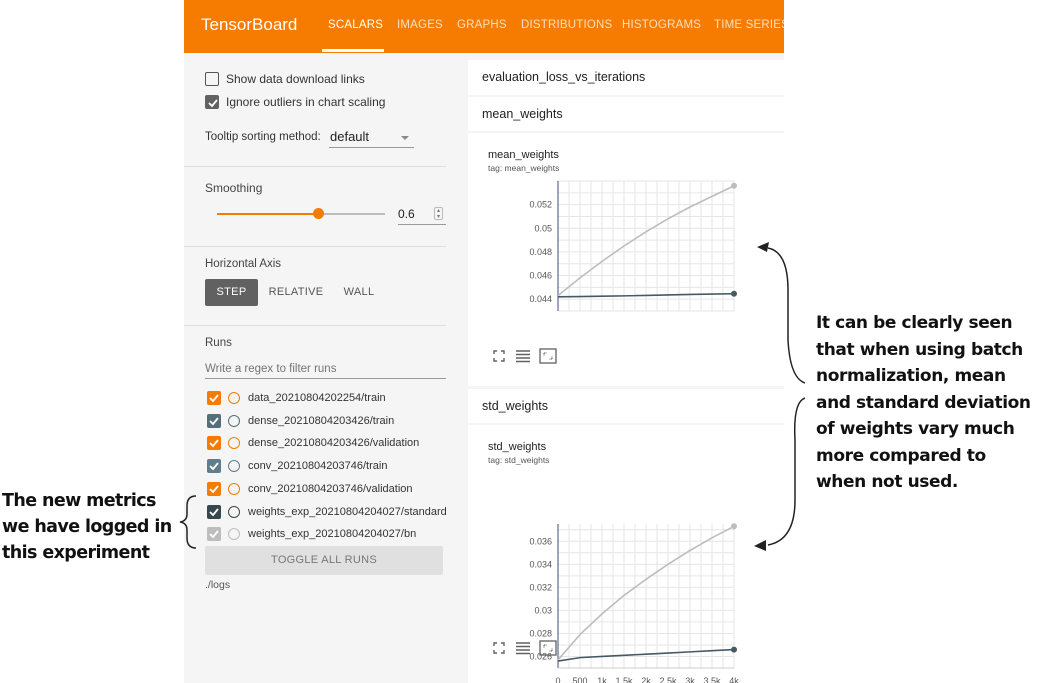 This screenshot has width=1042, height=683. I want to click on upper-arrow-curve, so click(786, 315).